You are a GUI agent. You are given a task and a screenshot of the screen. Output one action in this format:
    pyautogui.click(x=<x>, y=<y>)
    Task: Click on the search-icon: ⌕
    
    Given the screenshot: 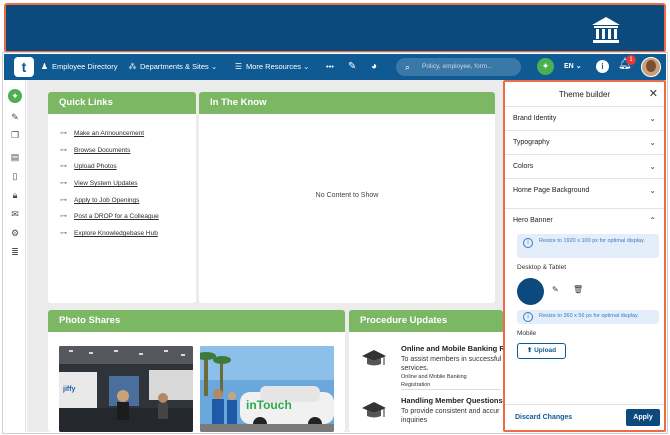 What is the action you would take?
    pyautogui.click(x=408, y=67)
    